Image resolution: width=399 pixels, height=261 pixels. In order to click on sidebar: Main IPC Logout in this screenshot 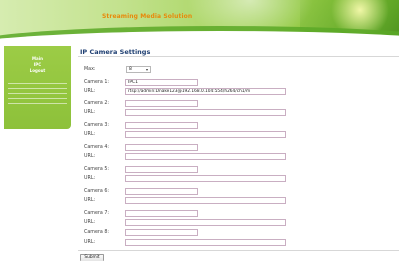, I will do `click(37, 87)`.